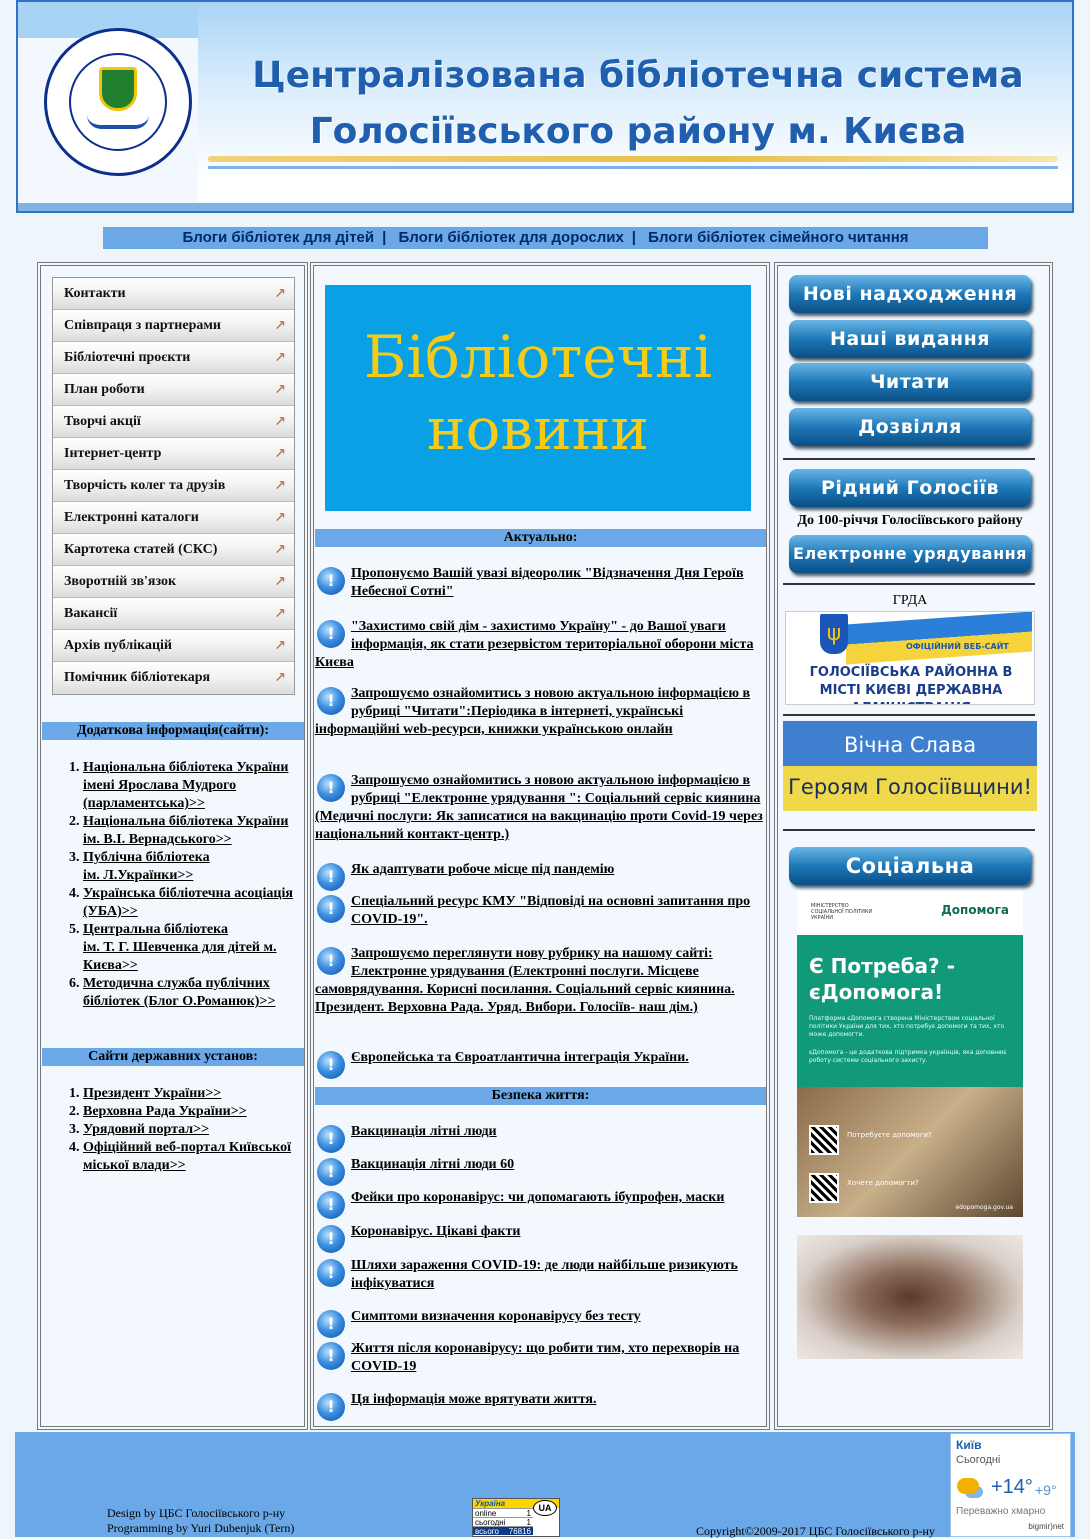  What do you see at coordinates (510, 237) in the screenshot?
I see `nav-blogs-adults: Блоги бібліотек для дорослих` at bounding box center [510, 237].